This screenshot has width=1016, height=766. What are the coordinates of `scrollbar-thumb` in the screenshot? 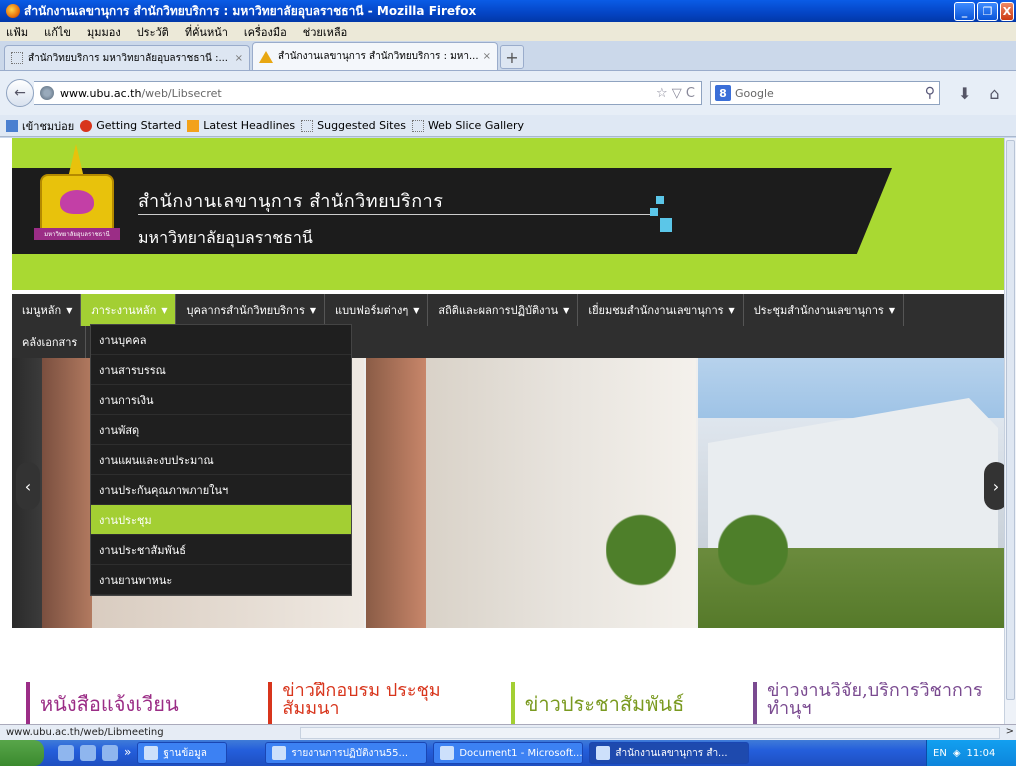 It's located at (1010, 420).